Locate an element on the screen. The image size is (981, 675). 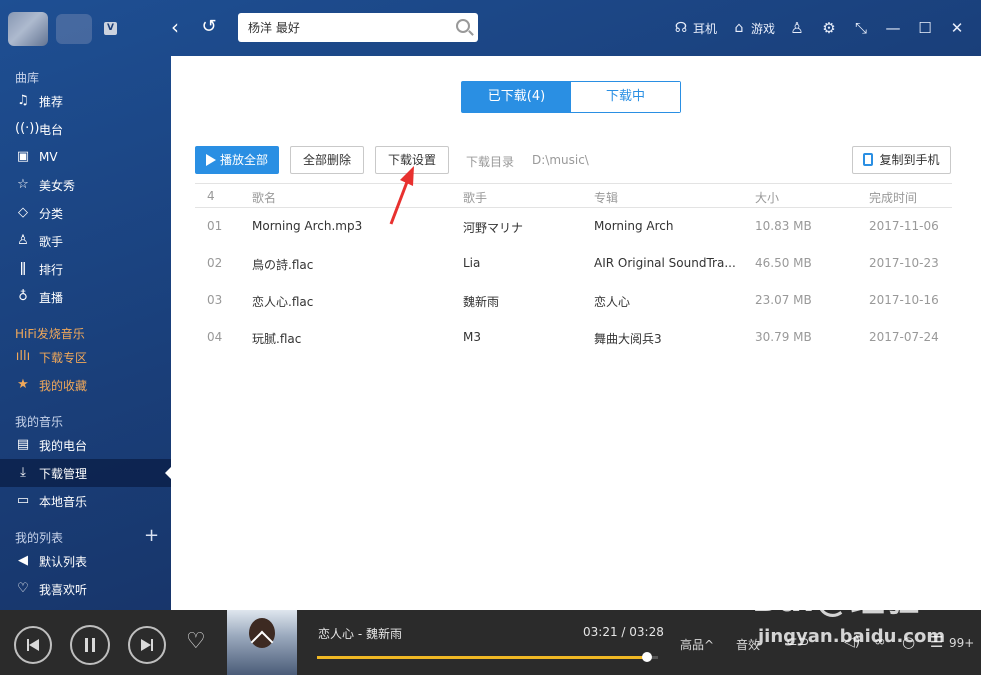
skin-shirt-icon: ♙ is located at coordinates (797, 28).